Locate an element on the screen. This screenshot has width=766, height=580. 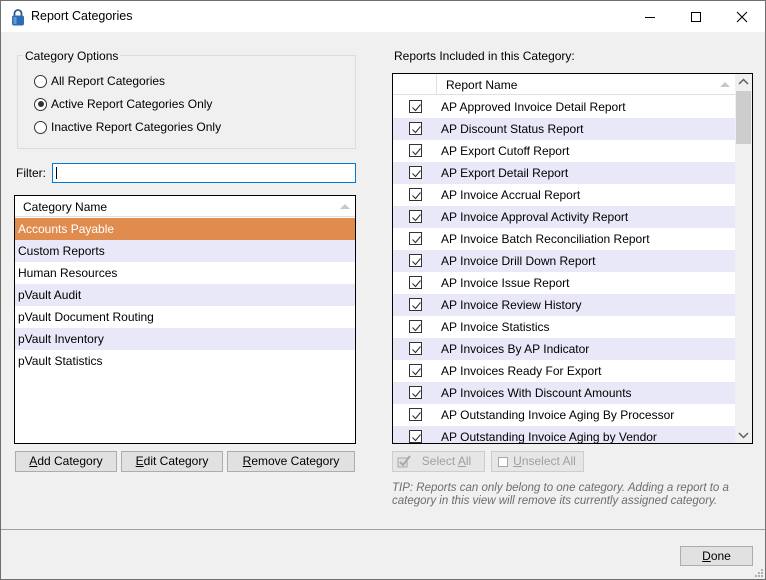
unselect-all-button: Unselect All is located at coordinates (537, 461).